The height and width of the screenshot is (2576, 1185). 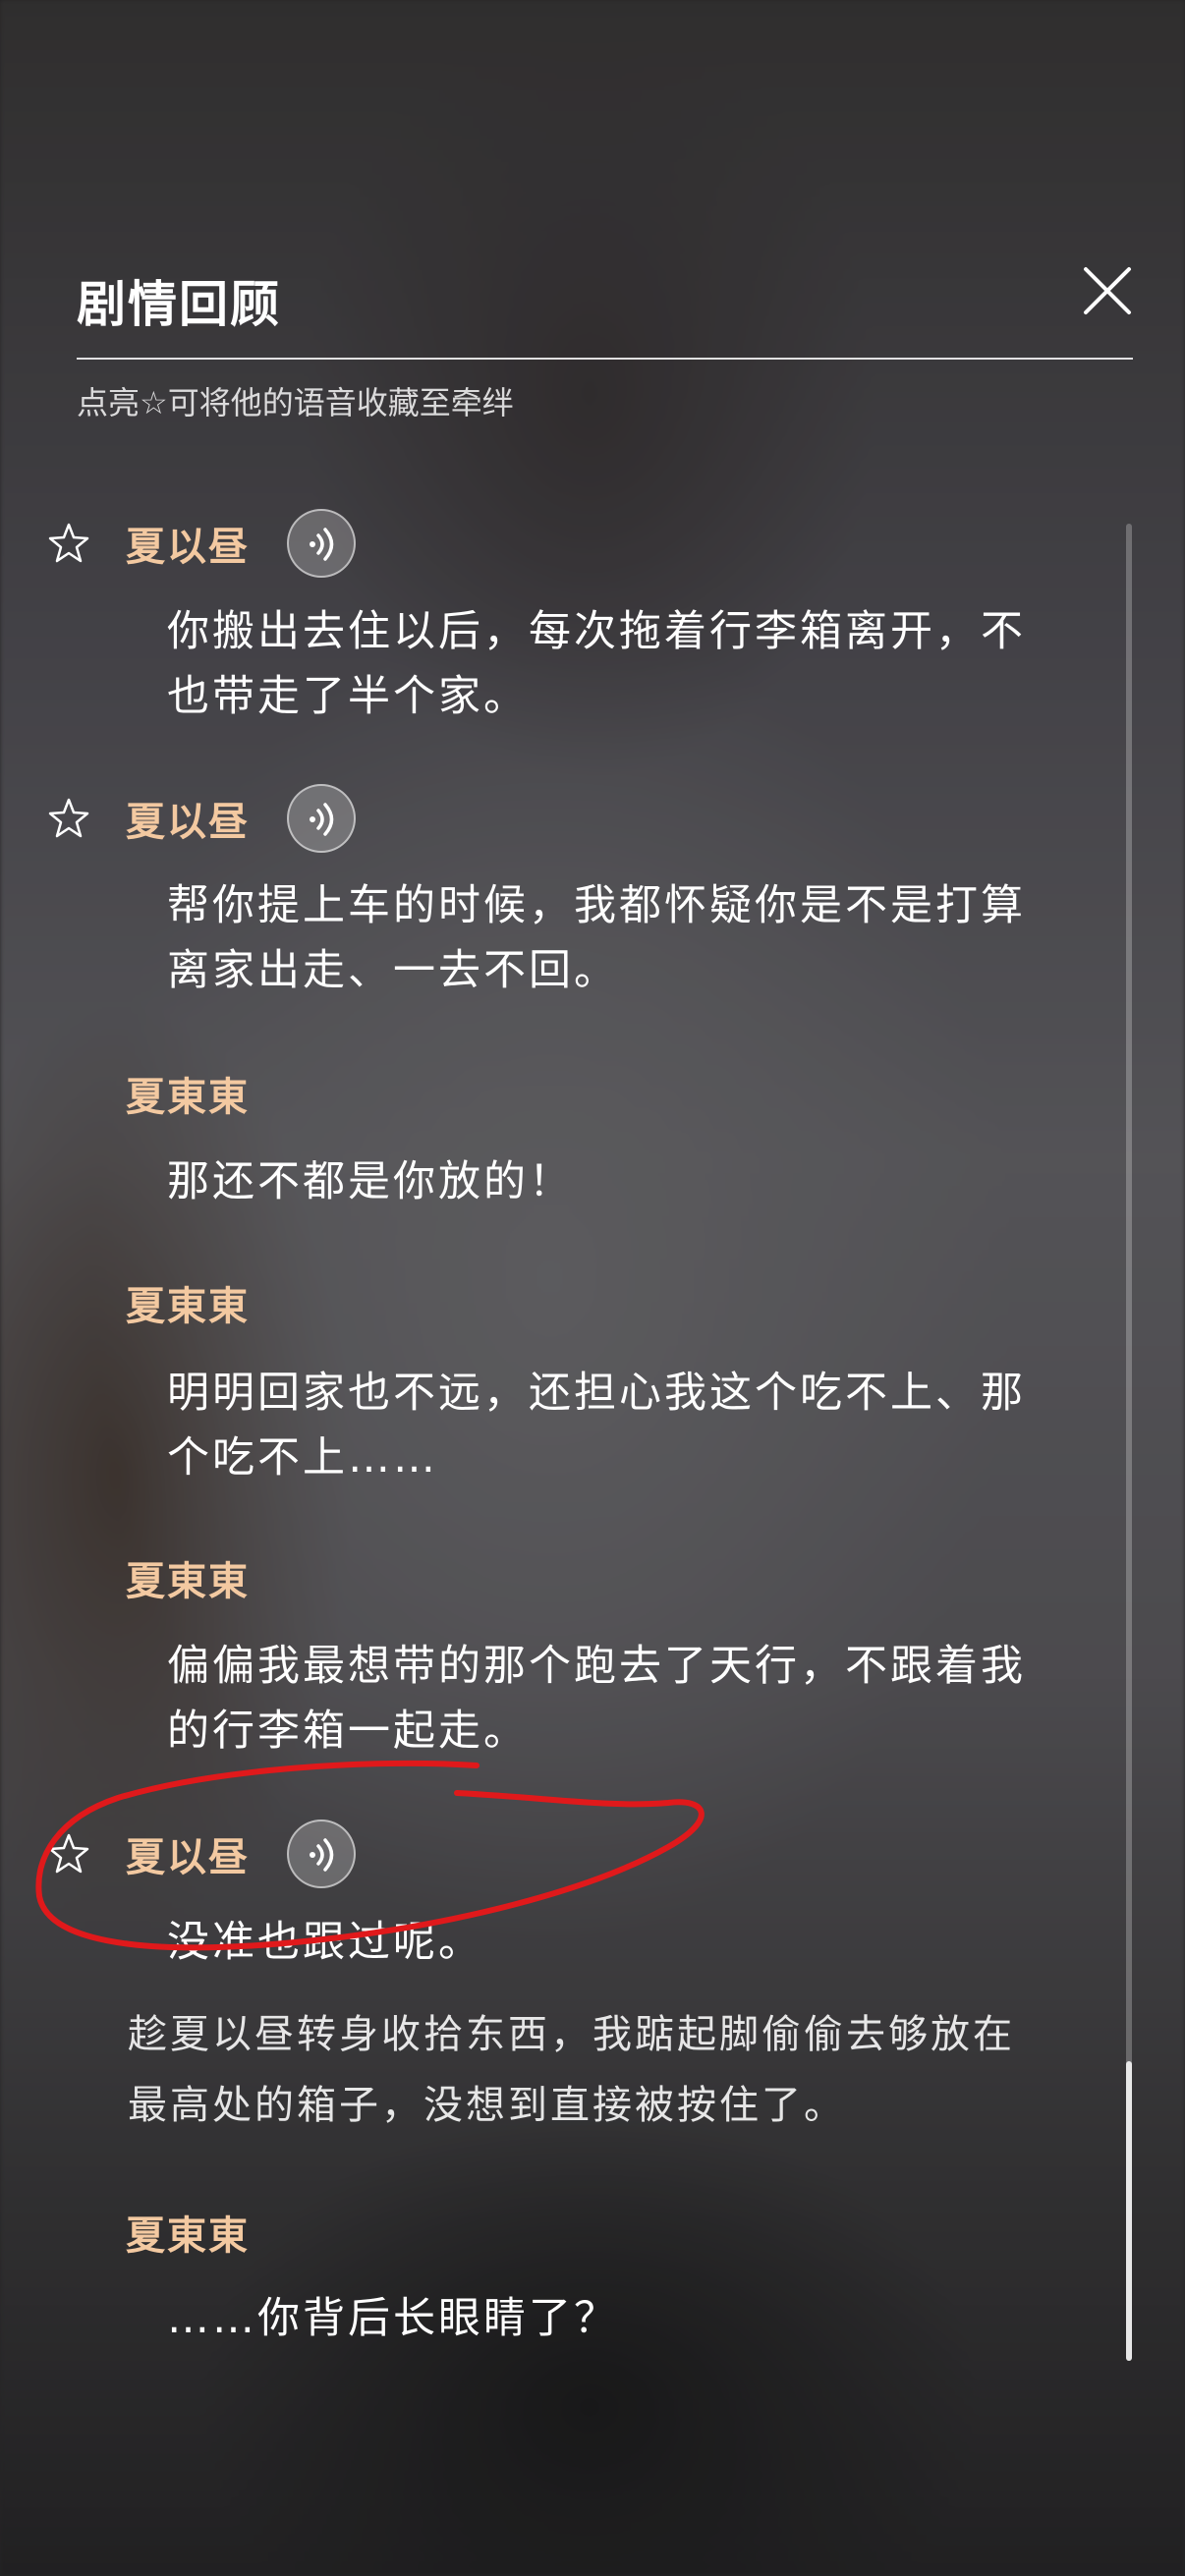 What do you see at coordinates (325, 1942) in the screenshot?
I see `dialog-line: 没准也跟过呢。` at bounding box center [325, 1942].